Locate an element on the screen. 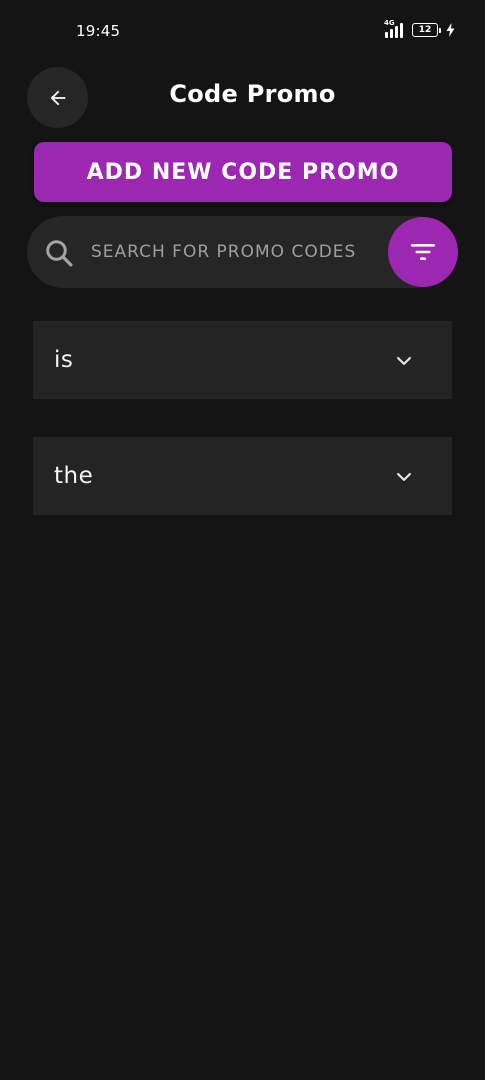  status-bar: 19:45 4G 12 is located at coordinates (242, 32).